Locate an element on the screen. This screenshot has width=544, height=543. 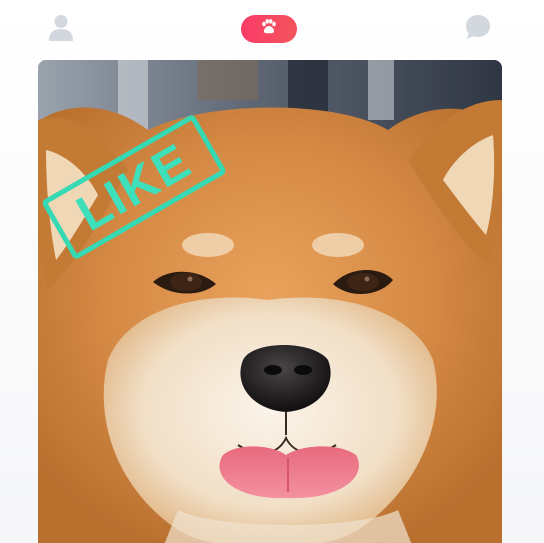
chat-bubble-icon is located at coordinates (478, 29).